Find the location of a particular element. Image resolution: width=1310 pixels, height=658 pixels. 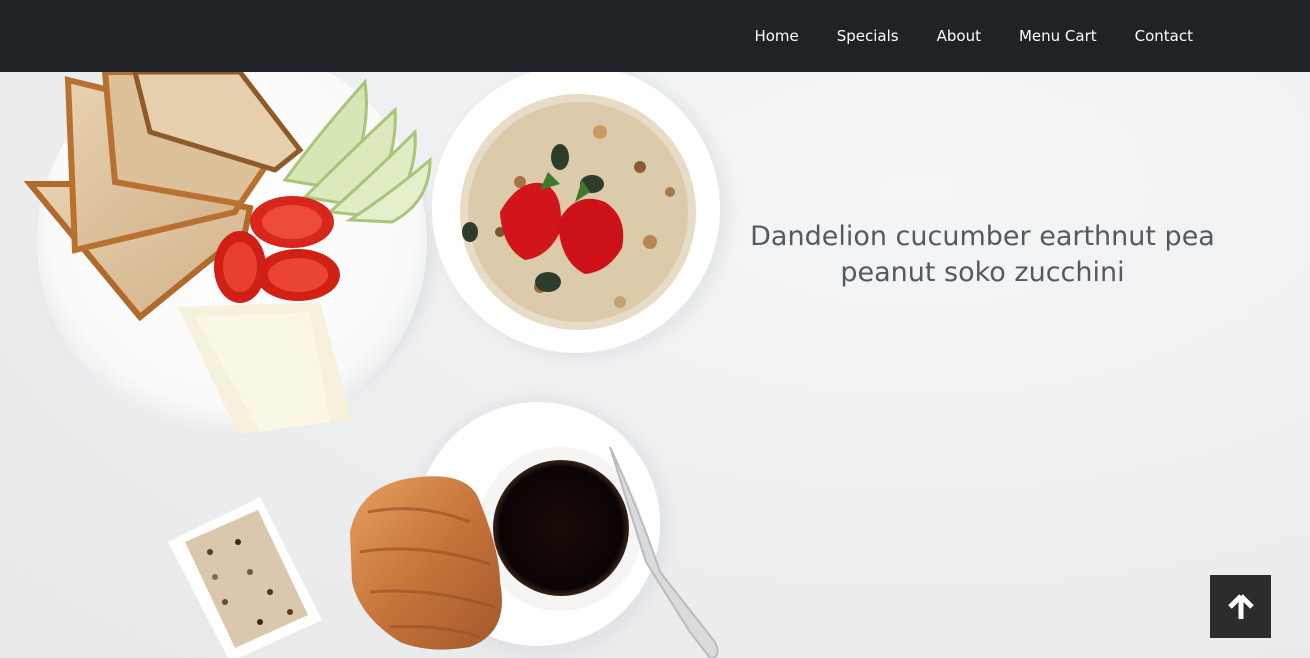

muesli-bowl is located at coordinates (581, 216).